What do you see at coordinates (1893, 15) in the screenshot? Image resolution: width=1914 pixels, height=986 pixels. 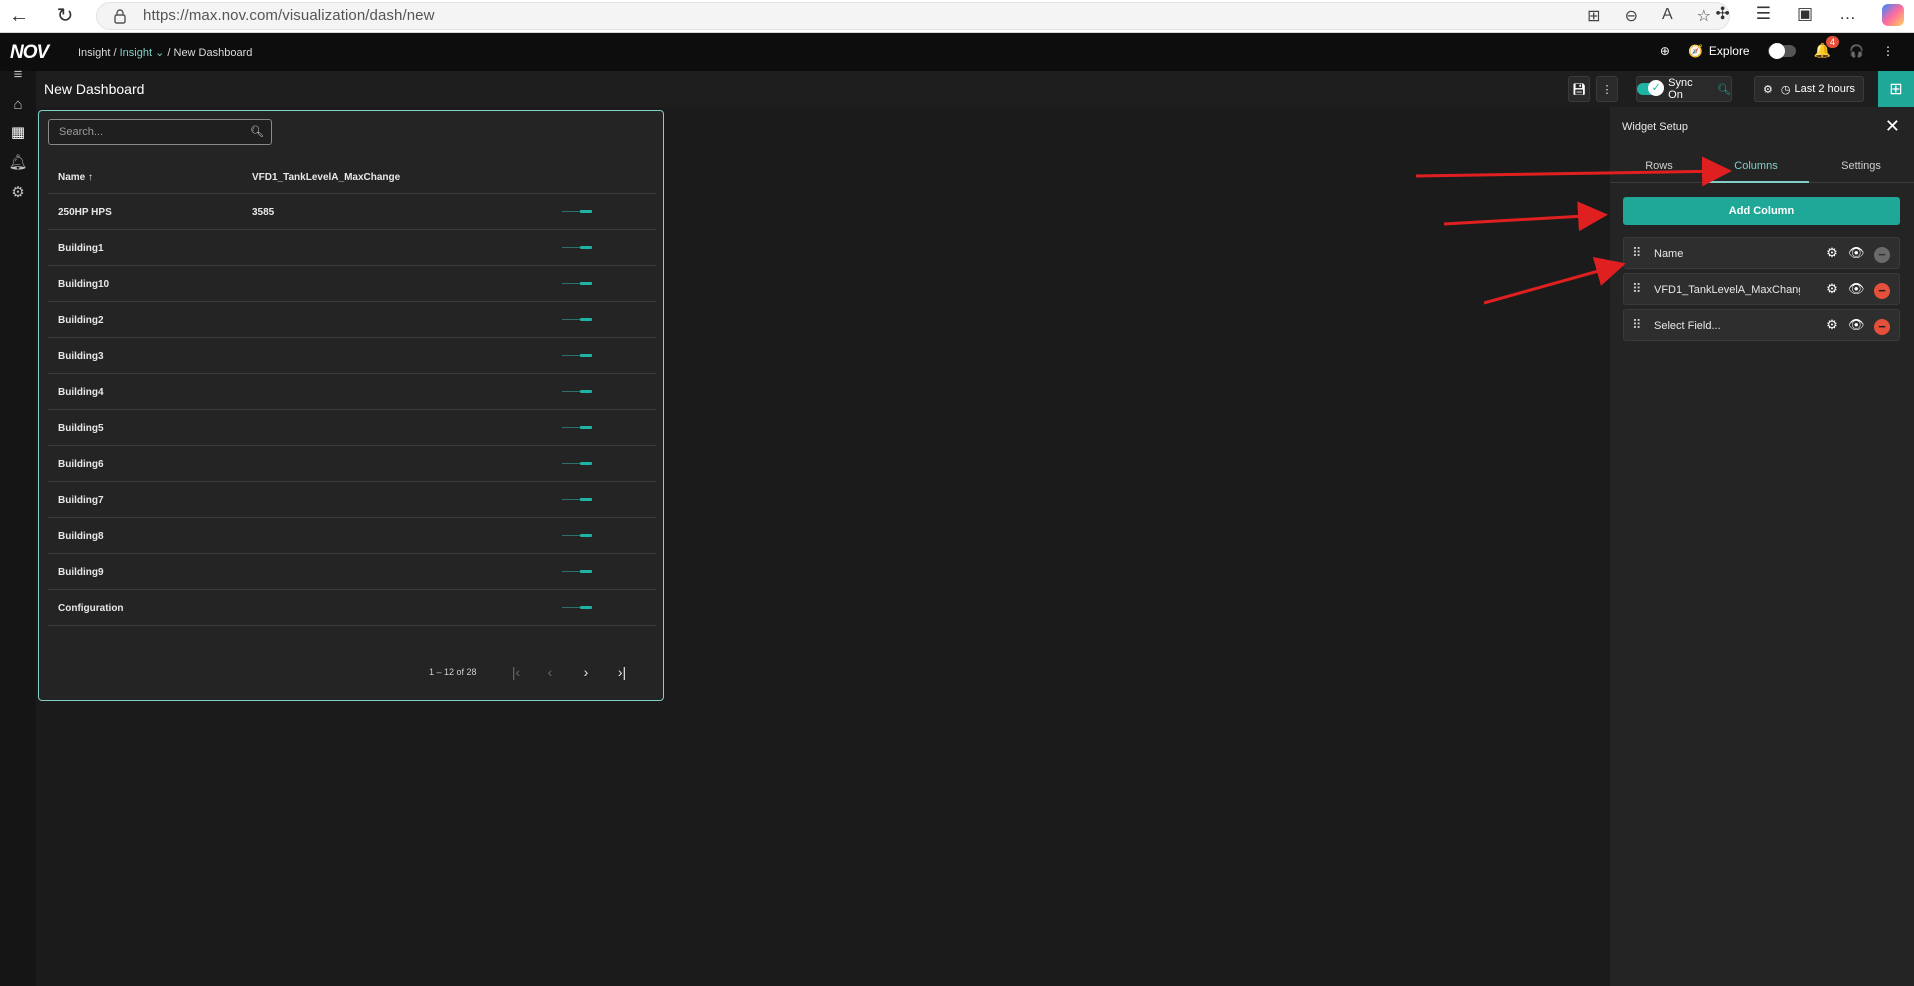 I see `copilot-icon` at bounding box center [1893, 15].